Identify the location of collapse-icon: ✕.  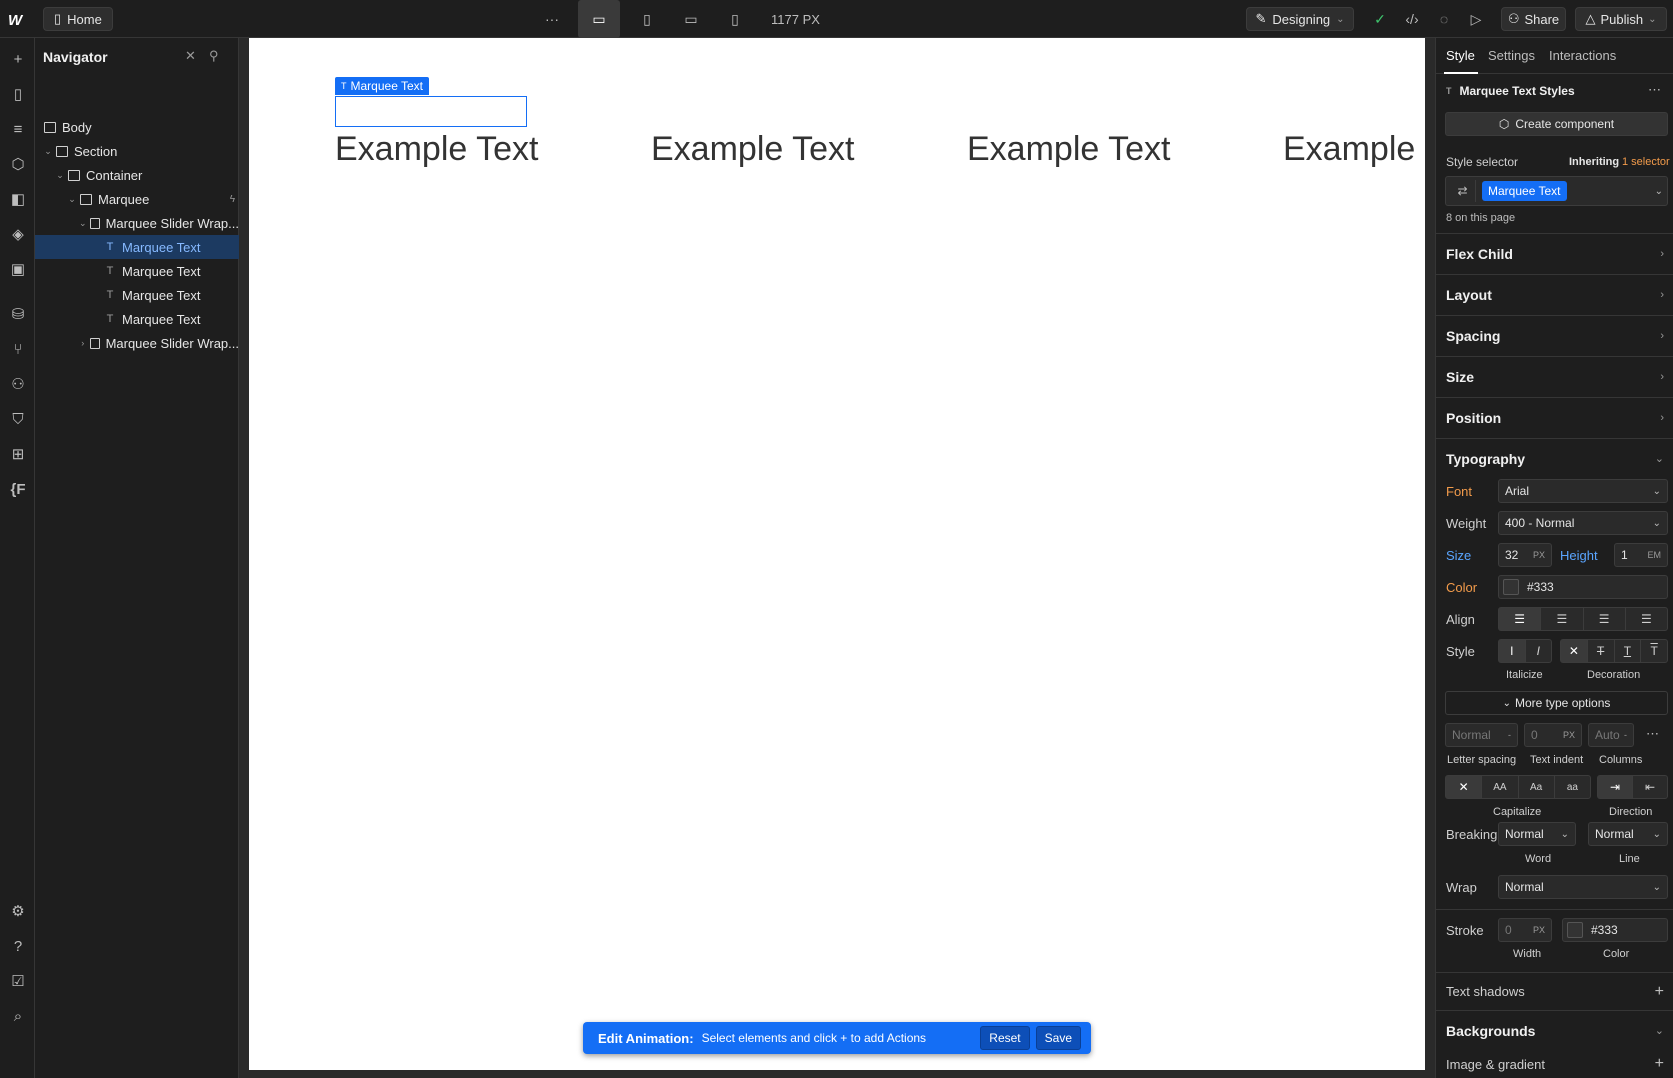
(190, 56).